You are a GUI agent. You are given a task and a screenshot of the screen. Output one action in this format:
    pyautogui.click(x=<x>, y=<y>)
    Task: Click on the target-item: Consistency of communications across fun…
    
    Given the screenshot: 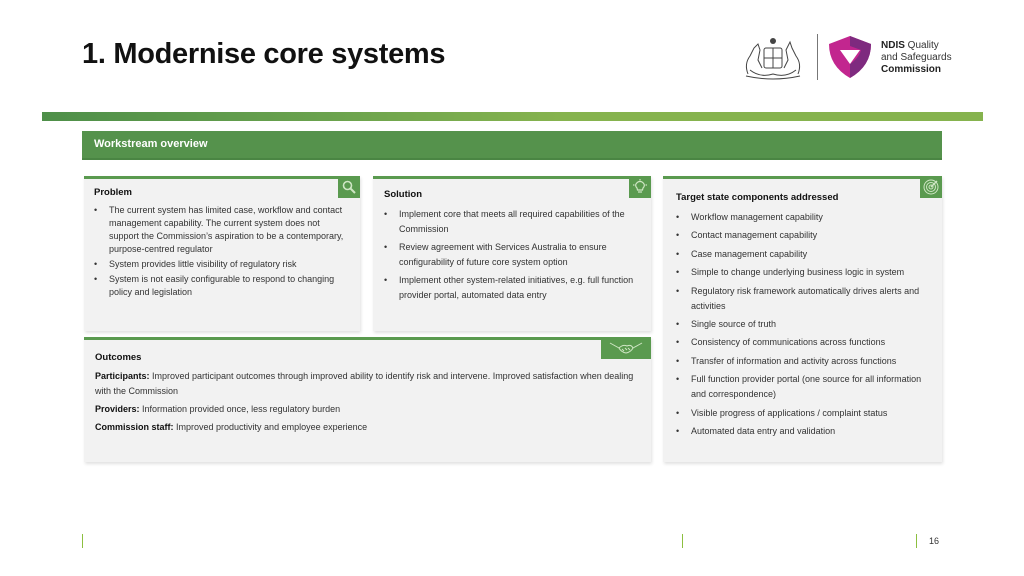 What is the action you would take?
    pyautogui.click(x=807, y=342)
    